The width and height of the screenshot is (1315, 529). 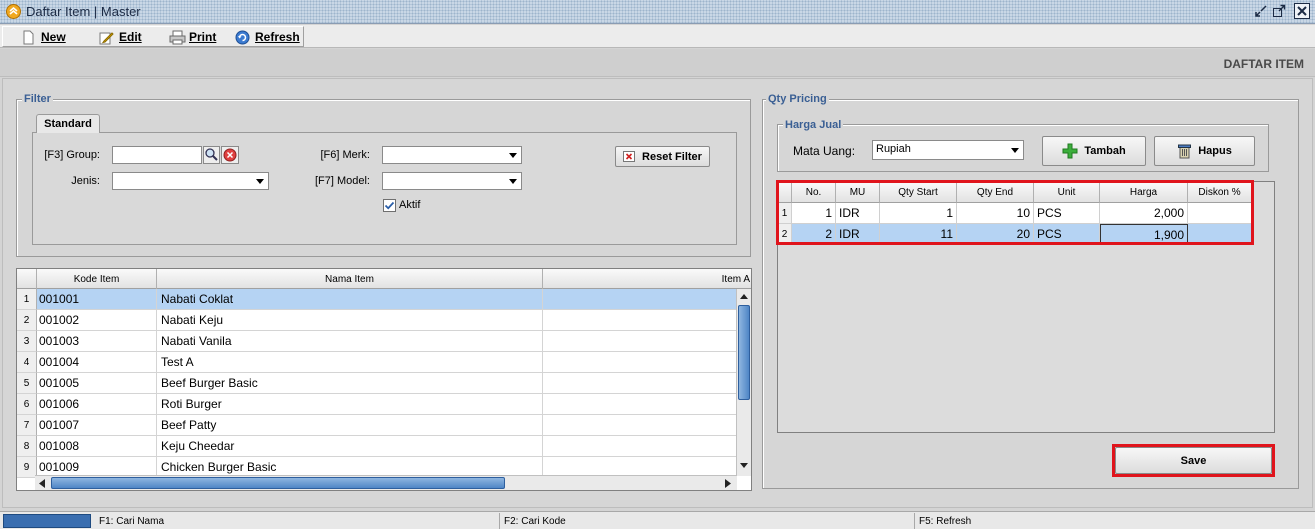 What do you see at coordinates (97, 299) in the screenshot?
I see `cell-kode-item: 001001` at bounding box center [97, 299].